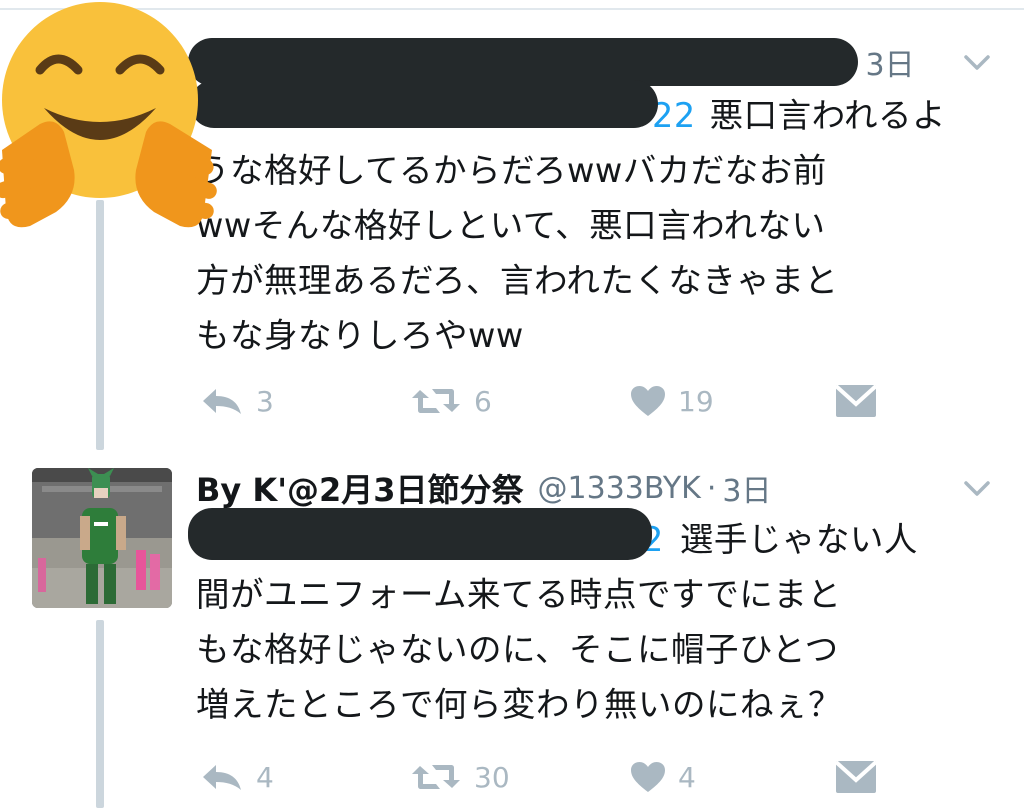 The image size is (1024, 808). Describe the element at coordinates (519, 704) in the screenshot. I see `text-line-4: 増えたところで何ら変わり無いのにねぇ？` at that location.